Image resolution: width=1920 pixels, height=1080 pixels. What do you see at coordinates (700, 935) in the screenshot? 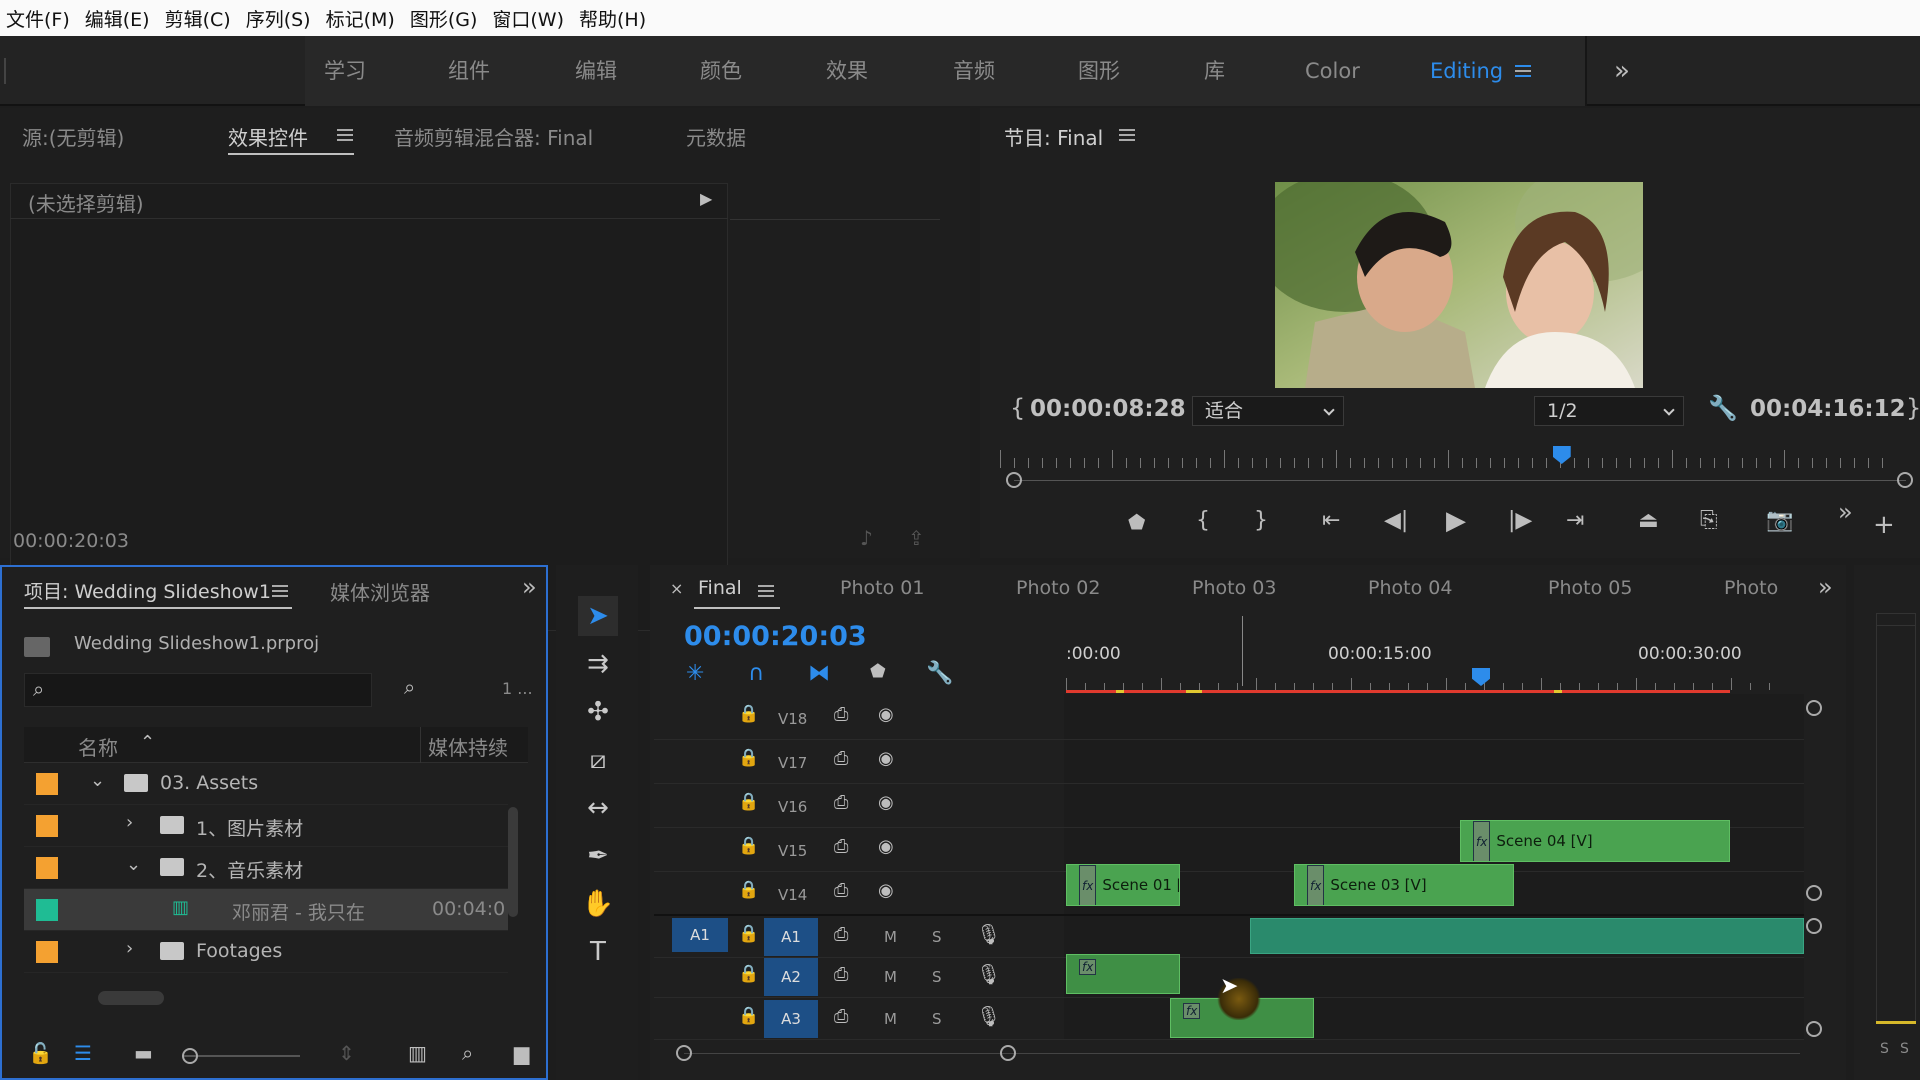
I see `source-patch-a1: A1` at bounding box center [700, 935].